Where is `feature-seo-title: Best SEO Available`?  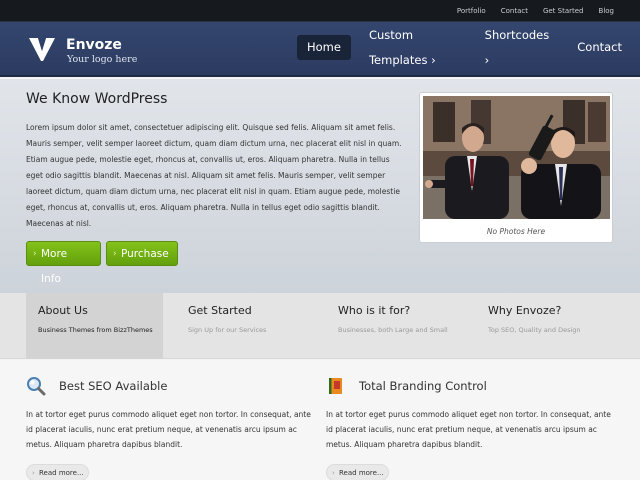
feature-seo-title: Best SEO Available is located at coordinates (113, 386).